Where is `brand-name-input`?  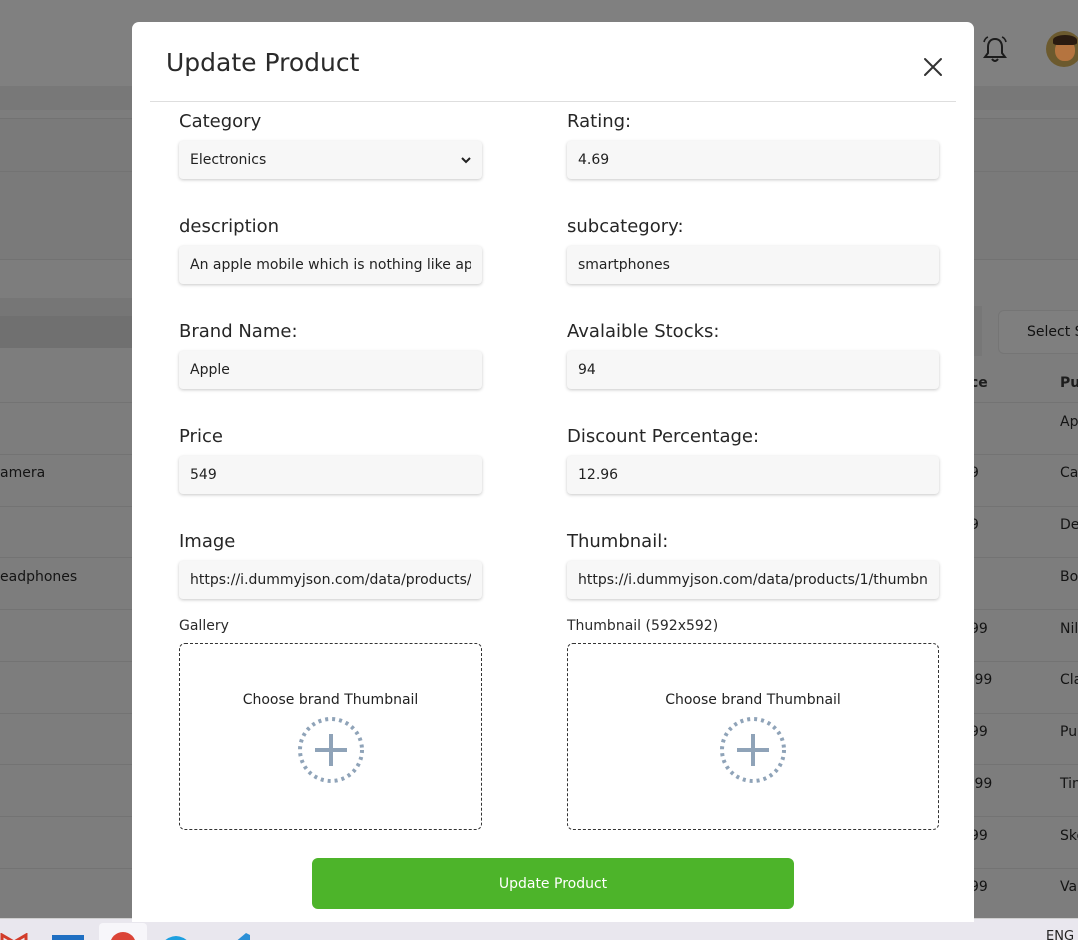 brand-name-input is located at coordinates (330, 370).